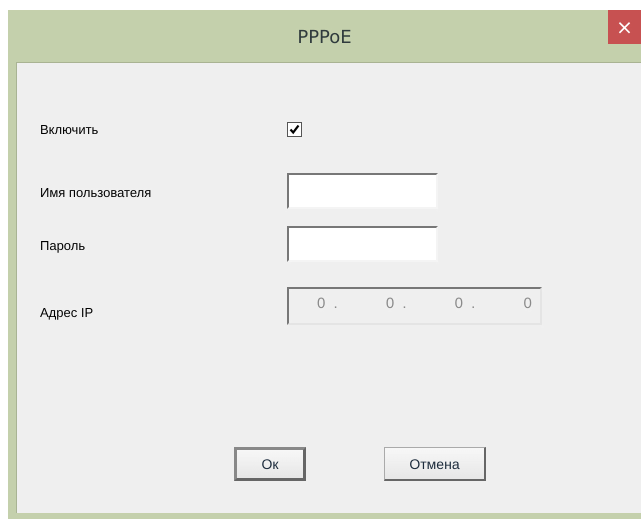 This screenshot has height=519, width=641. I want to click on field-label: Пароль, so click(63, 245).